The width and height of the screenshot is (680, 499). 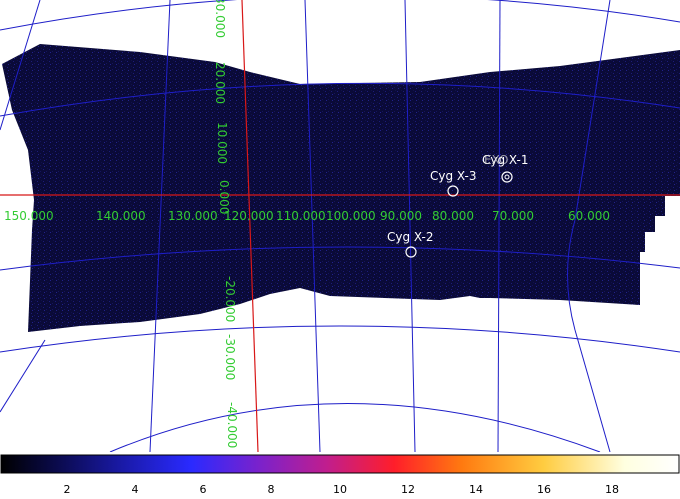 What do you see at coordinates (401, 216) in the screenshot?
I see `lon-label: 90.000` at bounding box center [401, 216].